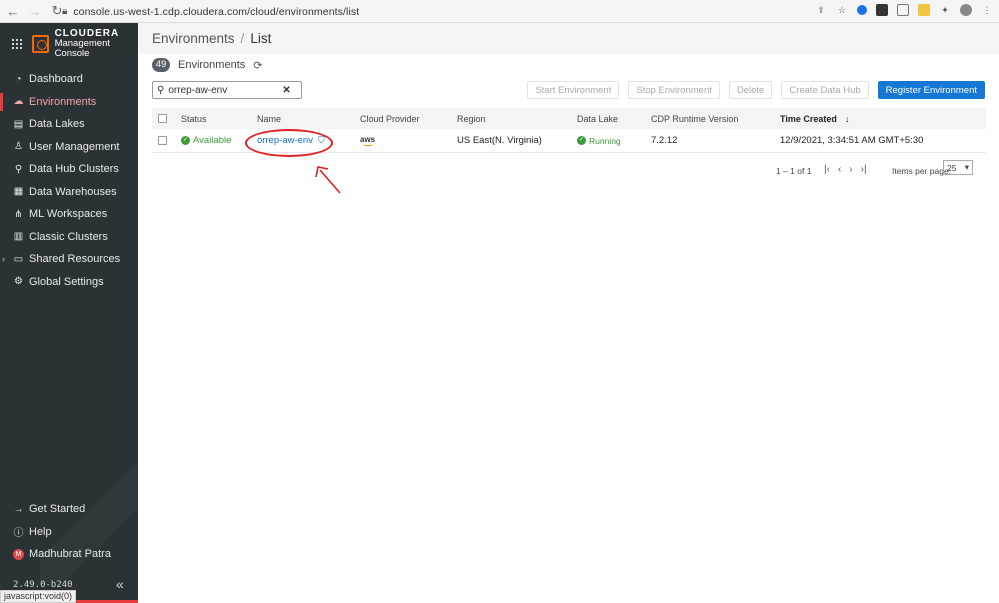 This screenshot has width=999, height=603. Describe the element at coordinates (120, 584) in the screenshot. I see `collapse-sidebar-icon: «` at that location.